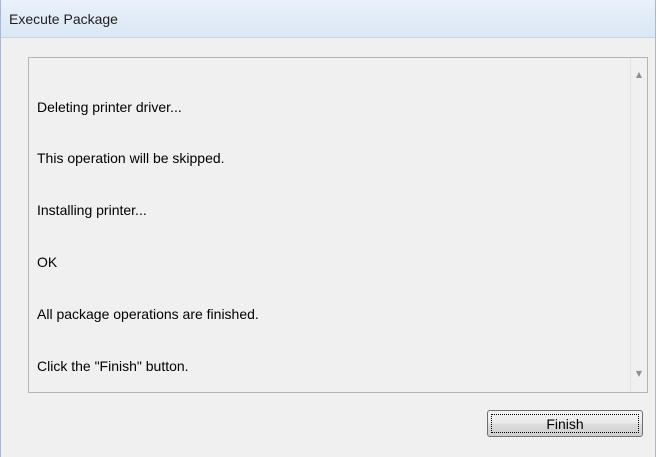  Describe the element at coordinates (113, 366) in the screenshot. I see `log-line: Click the "Finish" button.` at that location.